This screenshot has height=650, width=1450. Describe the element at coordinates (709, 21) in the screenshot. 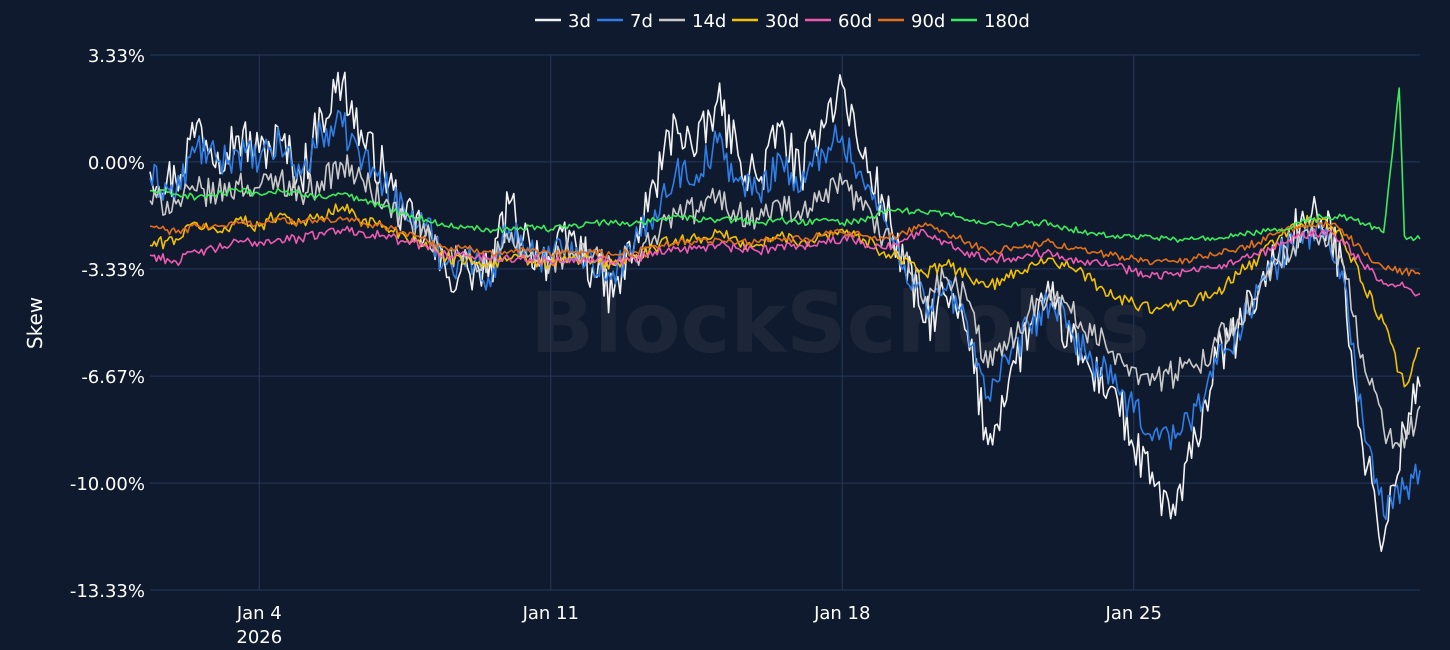

I see `legend-label: 14d` at that location.